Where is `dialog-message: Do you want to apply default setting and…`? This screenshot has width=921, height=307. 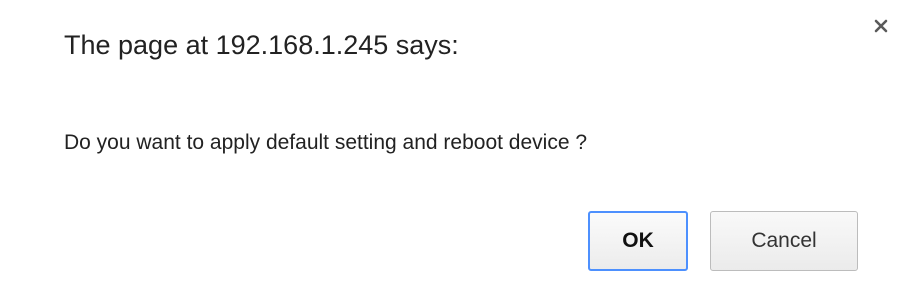 dialog-message: Do you want to apply default setting and… is located at coordinates (326, 142).